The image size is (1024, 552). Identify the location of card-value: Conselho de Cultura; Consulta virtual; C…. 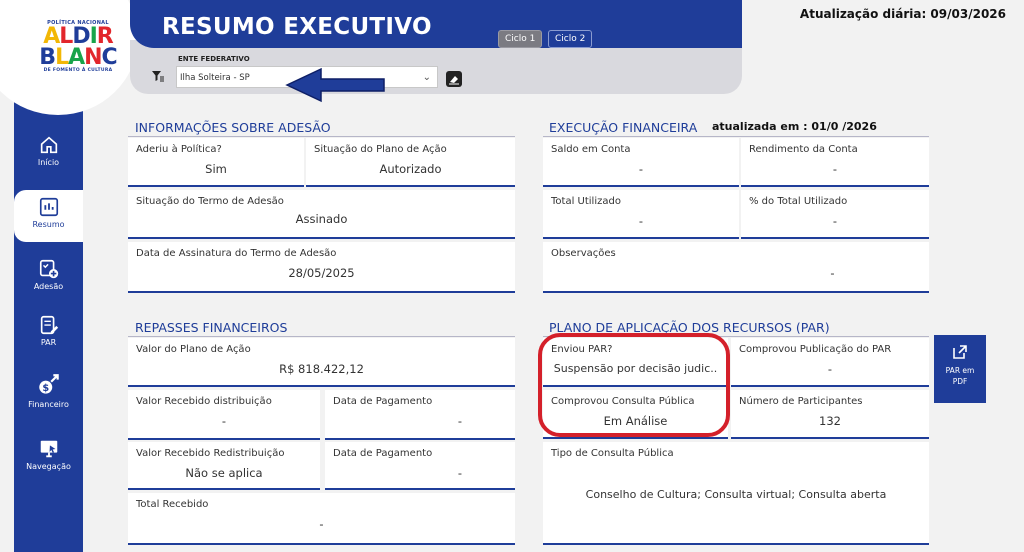
(736, 494).